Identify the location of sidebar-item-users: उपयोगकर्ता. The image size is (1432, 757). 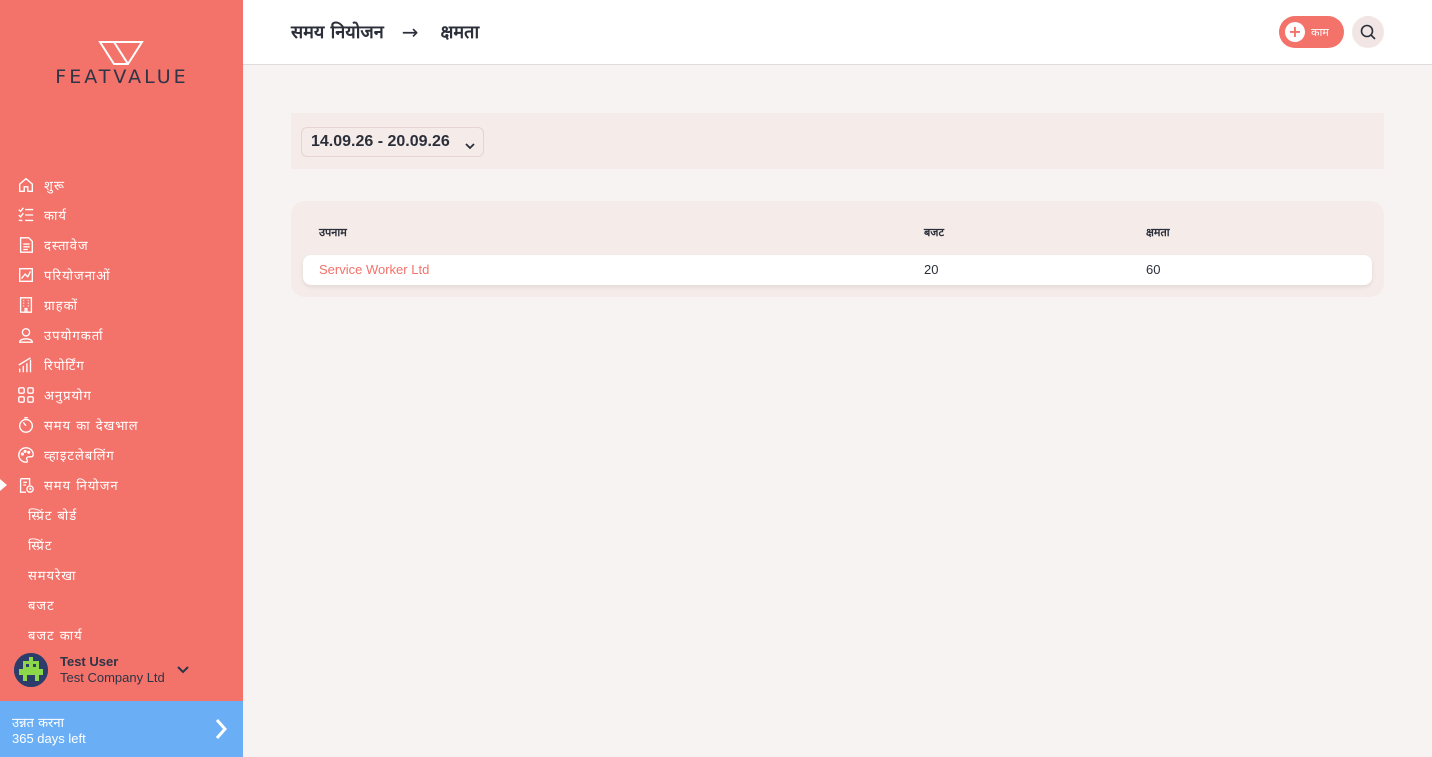
(121, 335).